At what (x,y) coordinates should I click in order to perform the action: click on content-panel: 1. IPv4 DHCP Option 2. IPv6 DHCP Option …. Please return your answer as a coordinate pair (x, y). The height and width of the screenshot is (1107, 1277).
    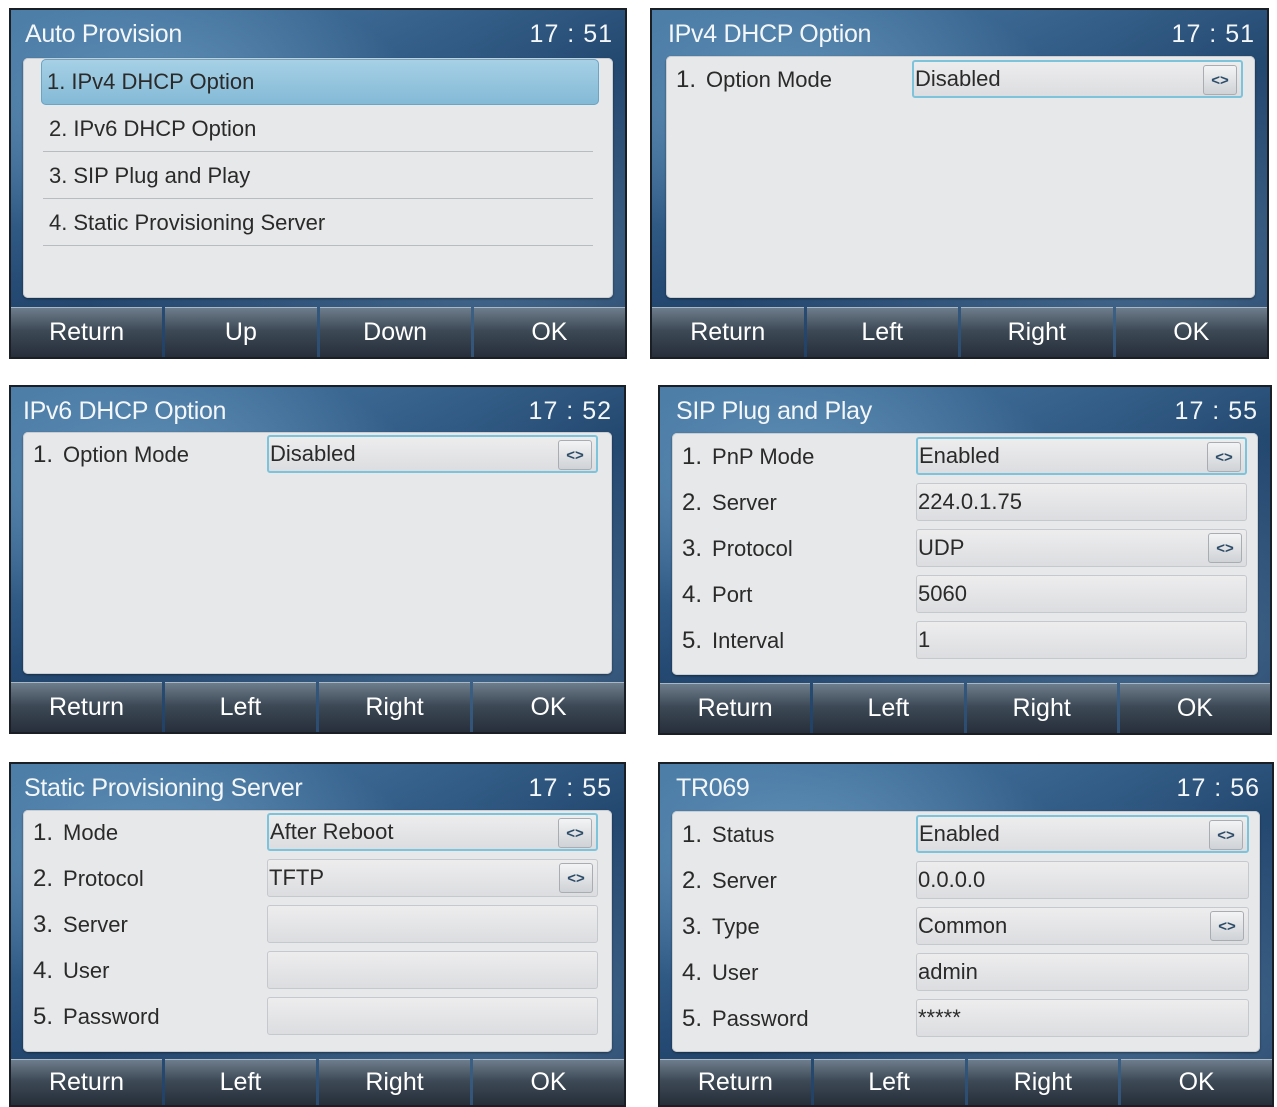
    Looking at the image, I should click on (318, 178).